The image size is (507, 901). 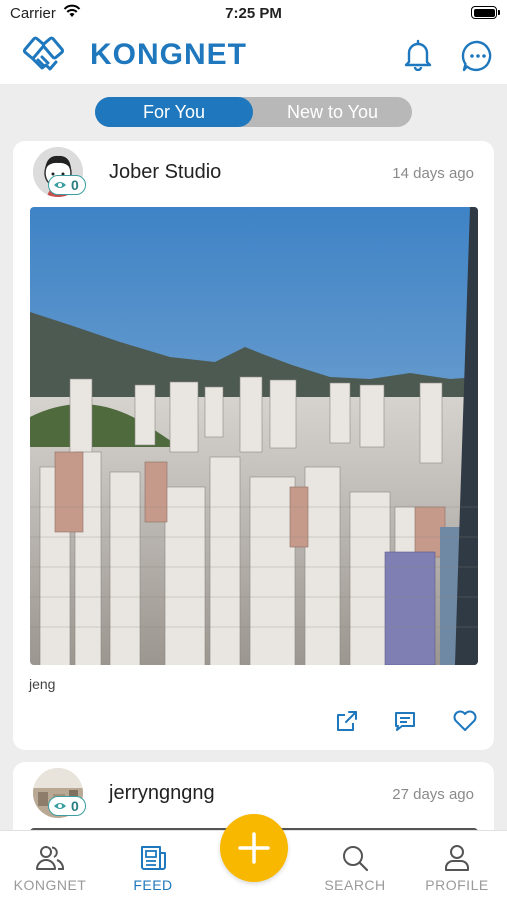 I want to click on tab-new-to-you: New to You, so click(x=332, y=112).